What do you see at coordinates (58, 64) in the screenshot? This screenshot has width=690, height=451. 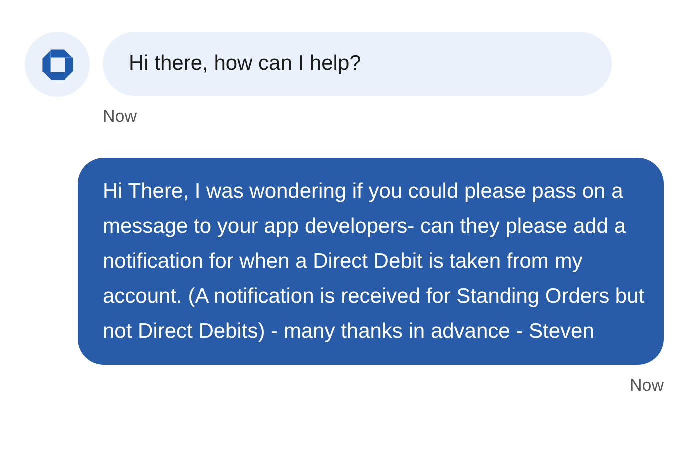 I see `octagon-logo-icon` at bounding box center [58, 64].